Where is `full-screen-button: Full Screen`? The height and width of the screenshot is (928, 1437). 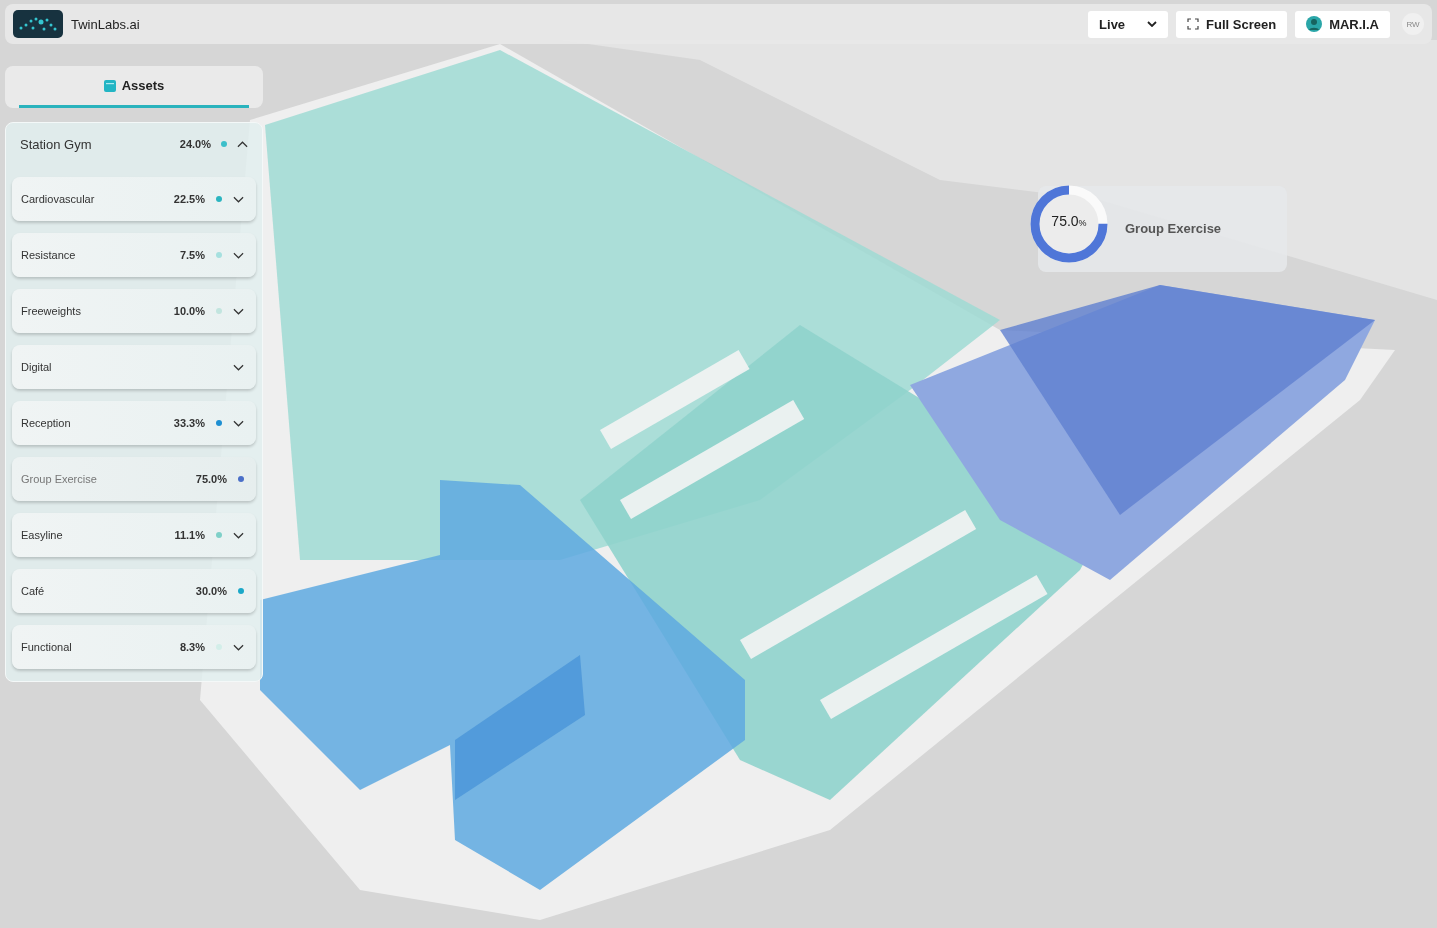
full-screen-button: Full Screen is located at coordinates (1232, 24).